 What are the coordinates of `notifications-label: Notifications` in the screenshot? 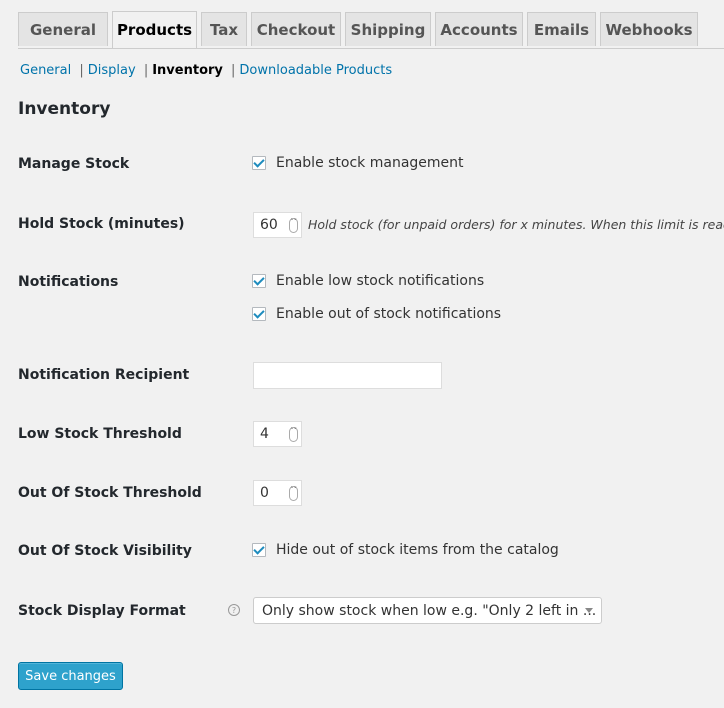 It's located at (68, 282).